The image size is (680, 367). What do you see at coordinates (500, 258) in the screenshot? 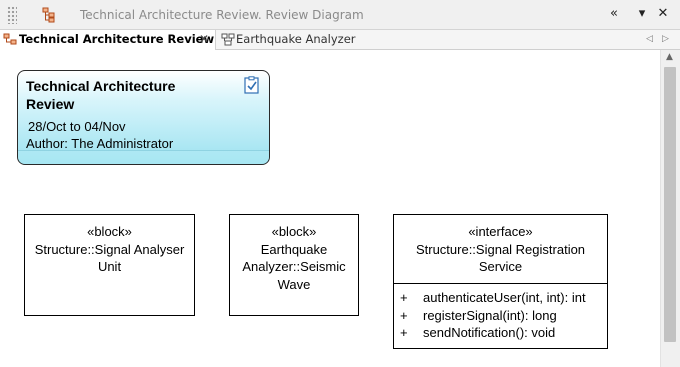
I see `element-name: Structure::Signal Registration Service` at bounding box center [500, 258].